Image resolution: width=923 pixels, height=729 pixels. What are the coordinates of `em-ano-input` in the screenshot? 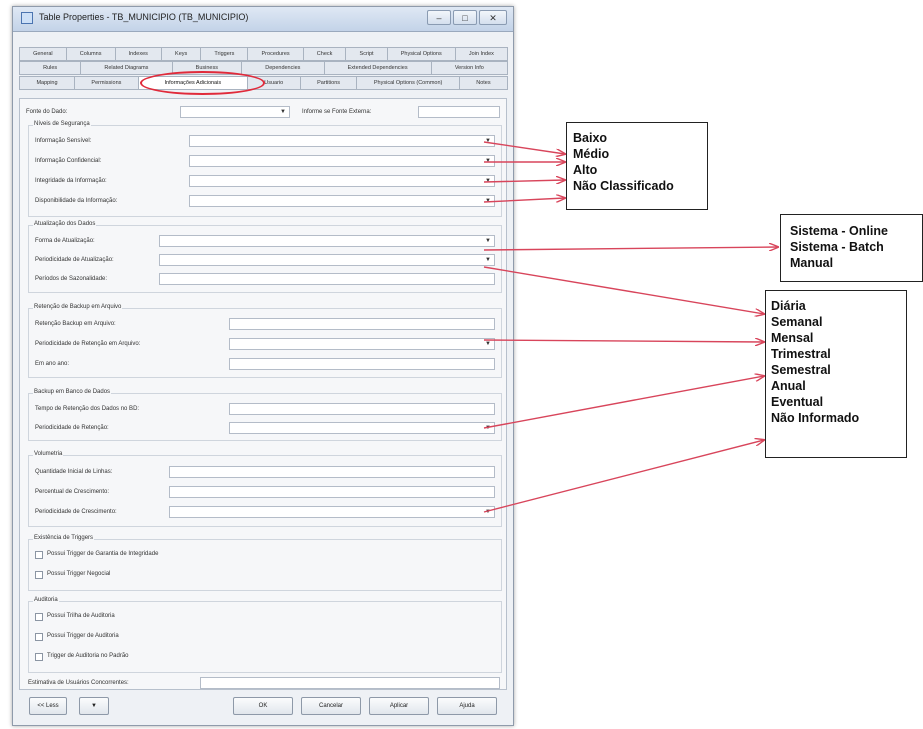 It's located at (362, 364).